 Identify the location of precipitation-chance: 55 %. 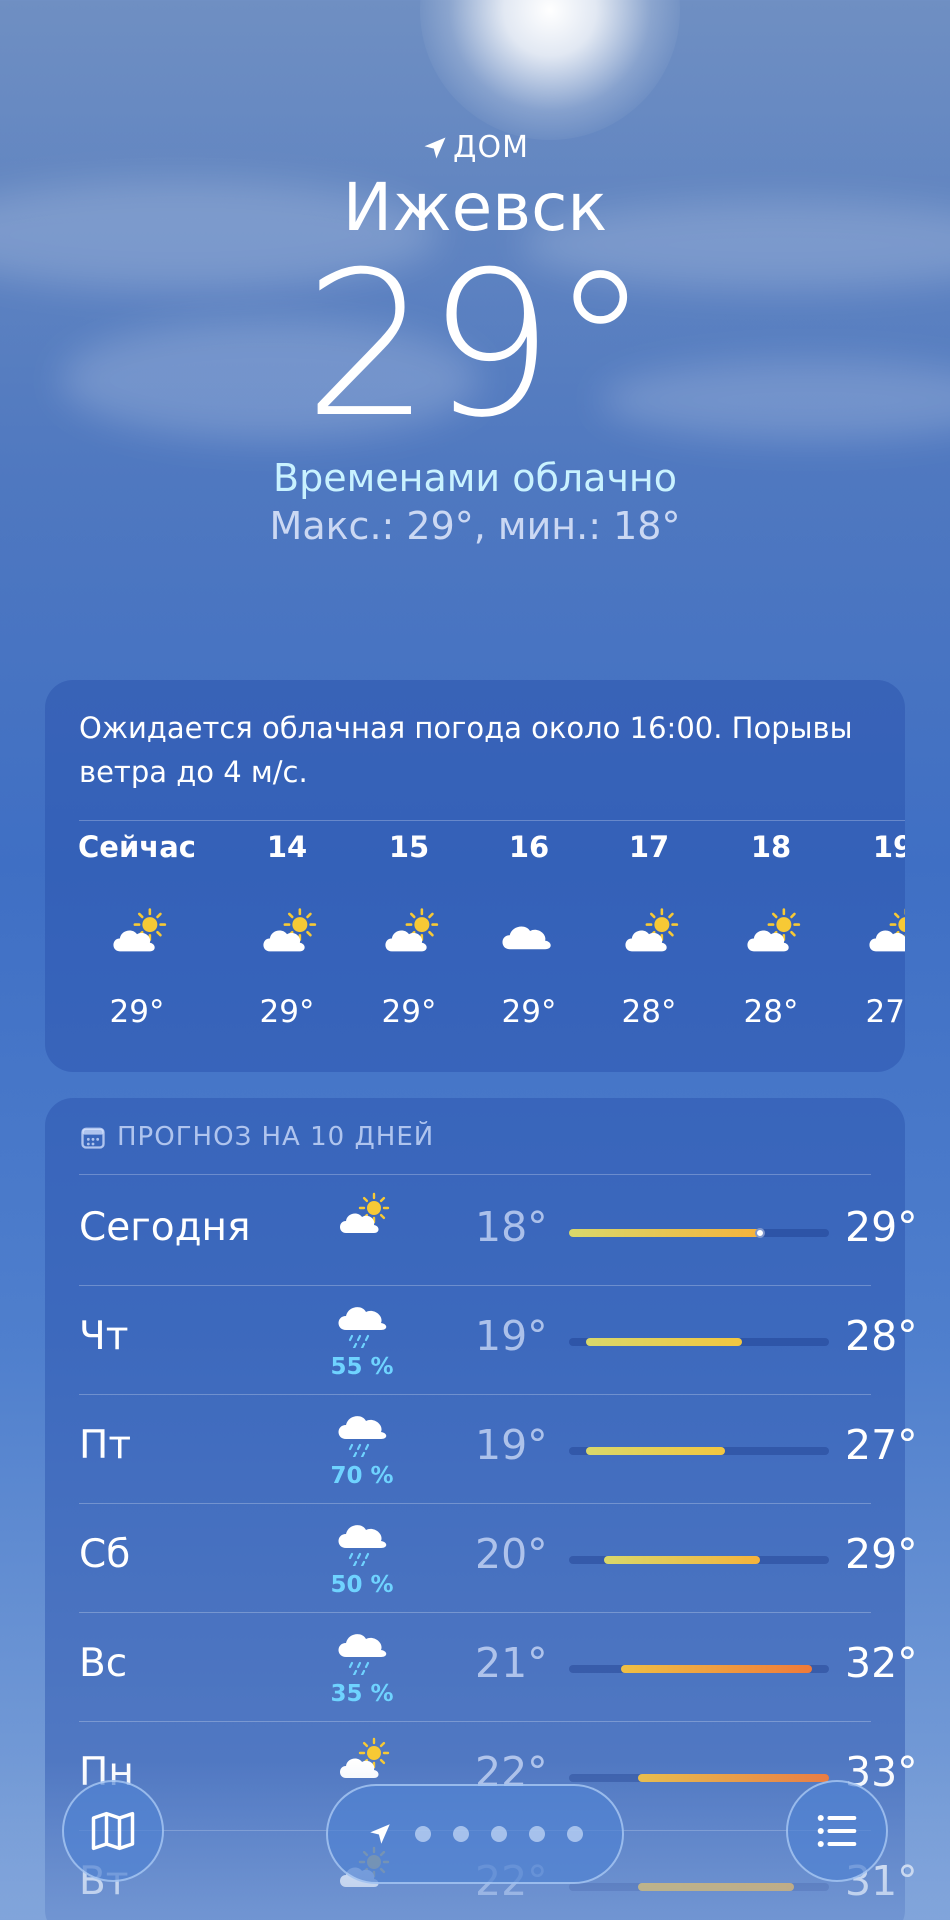
(362, 1367).